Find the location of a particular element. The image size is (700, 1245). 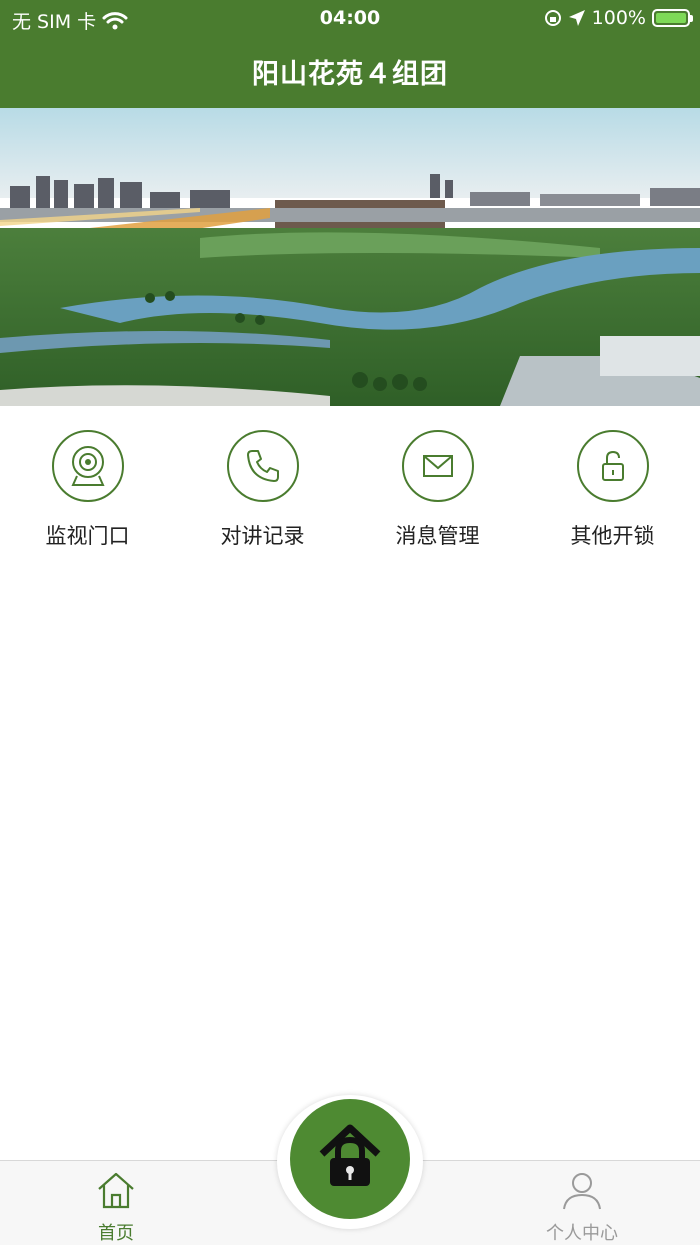

menu-item-messages: 消息管理 is located at coordinates (437, 490).